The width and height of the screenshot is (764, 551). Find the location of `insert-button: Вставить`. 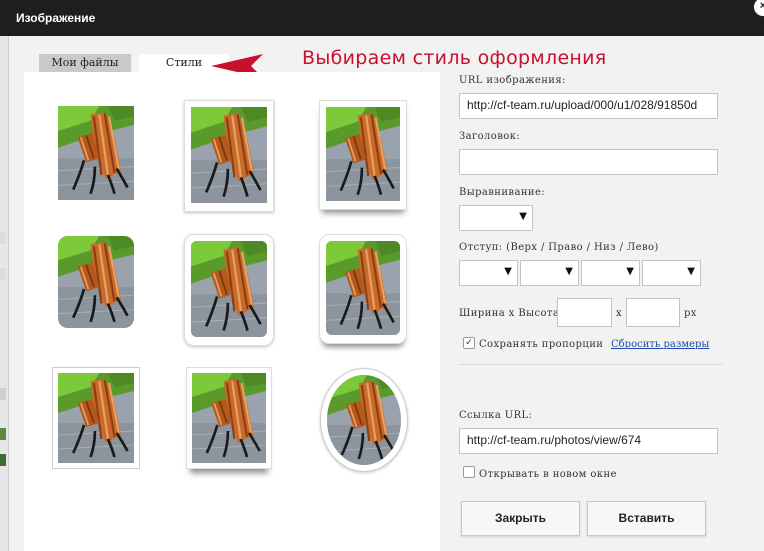

insert-button: Вставить is located at coordinates (646, 518).